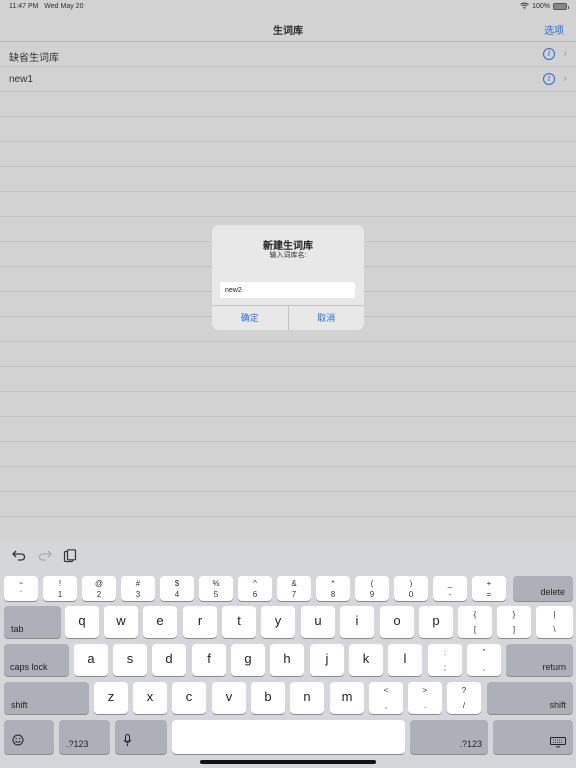  What do you see at coordinates (288, 255) in the screenshot?
I see `dialog-message: 输入词库名:` at bounding box center [288, 255].